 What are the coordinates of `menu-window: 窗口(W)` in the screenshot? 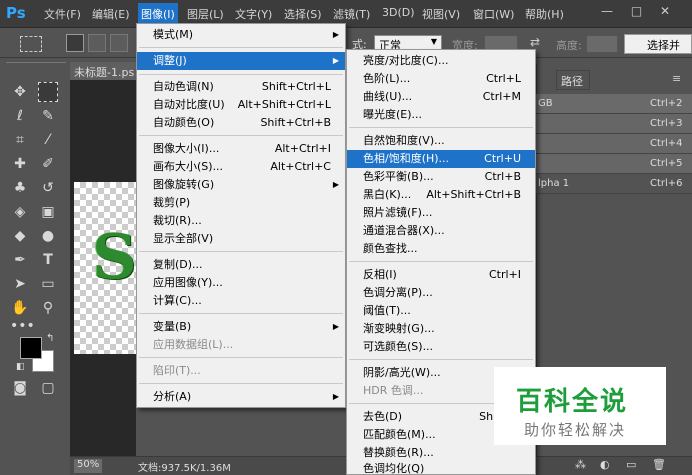 It's located at (493, 14).